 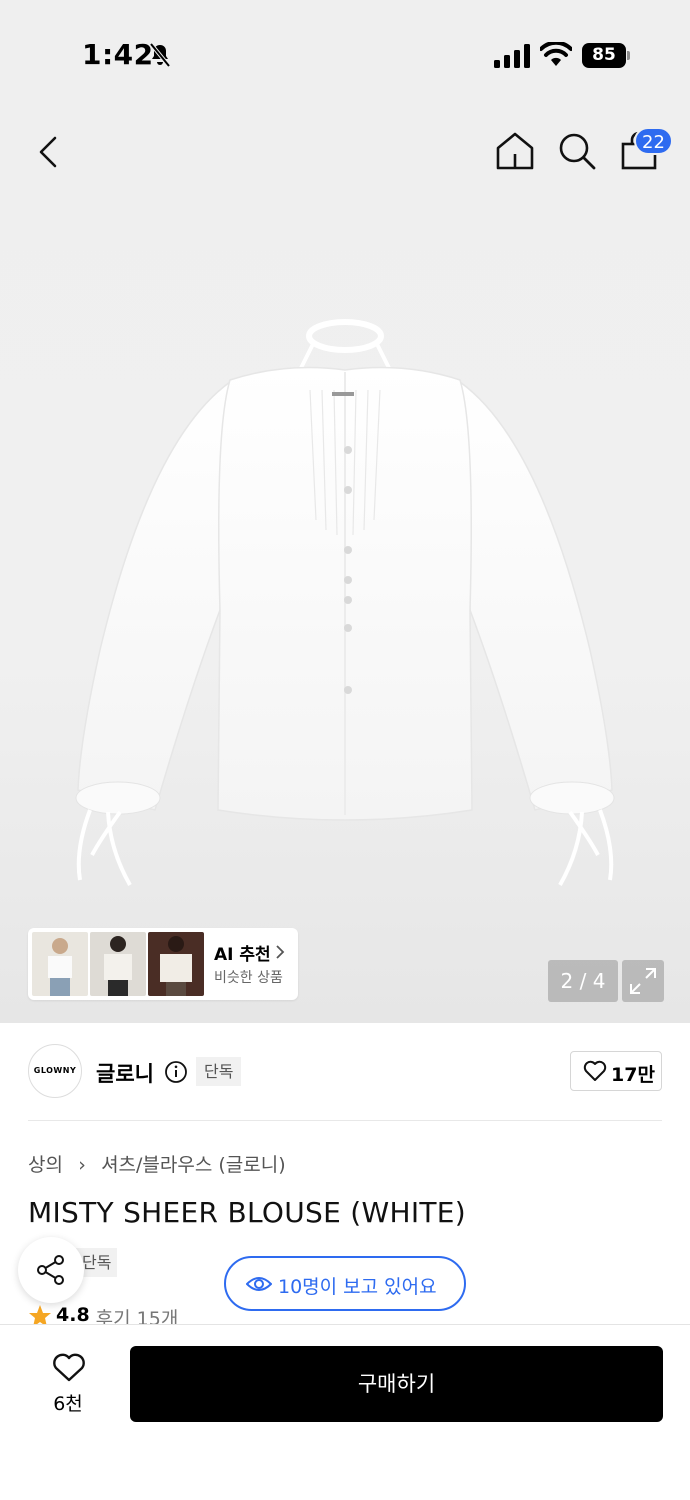 I want to click on viewers-indicator: 10명이 보고 있어요, so click(x=345, y=1283).